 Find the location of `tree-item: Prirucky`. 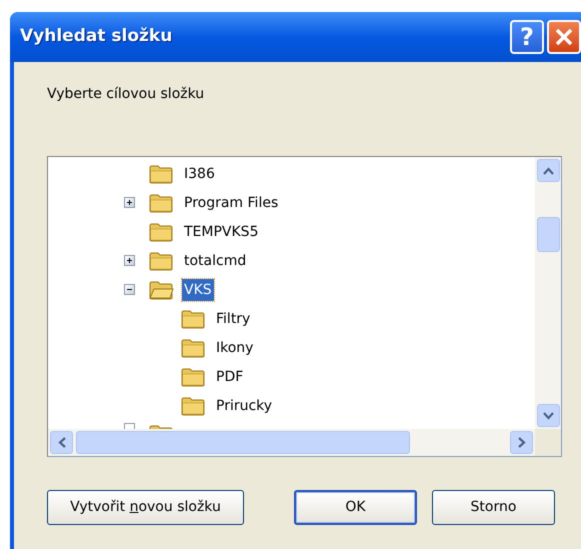

tree-item: Prirucky is located at coordinates (244, 405).